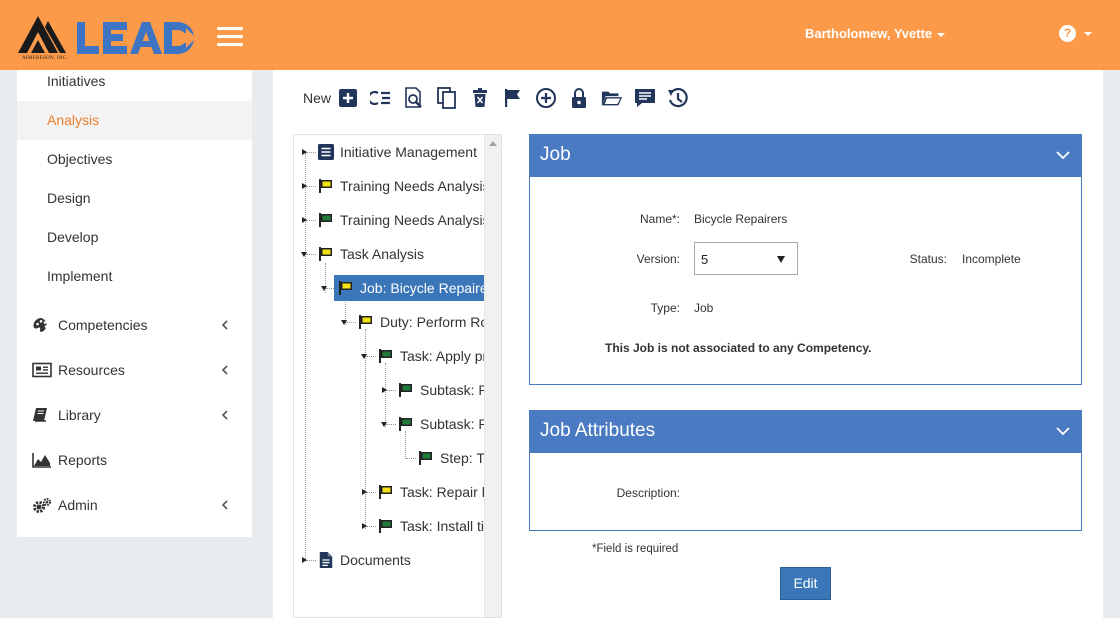  I want to click on job-attributes-panel: Job Attributes Description:, so click(805, 470).